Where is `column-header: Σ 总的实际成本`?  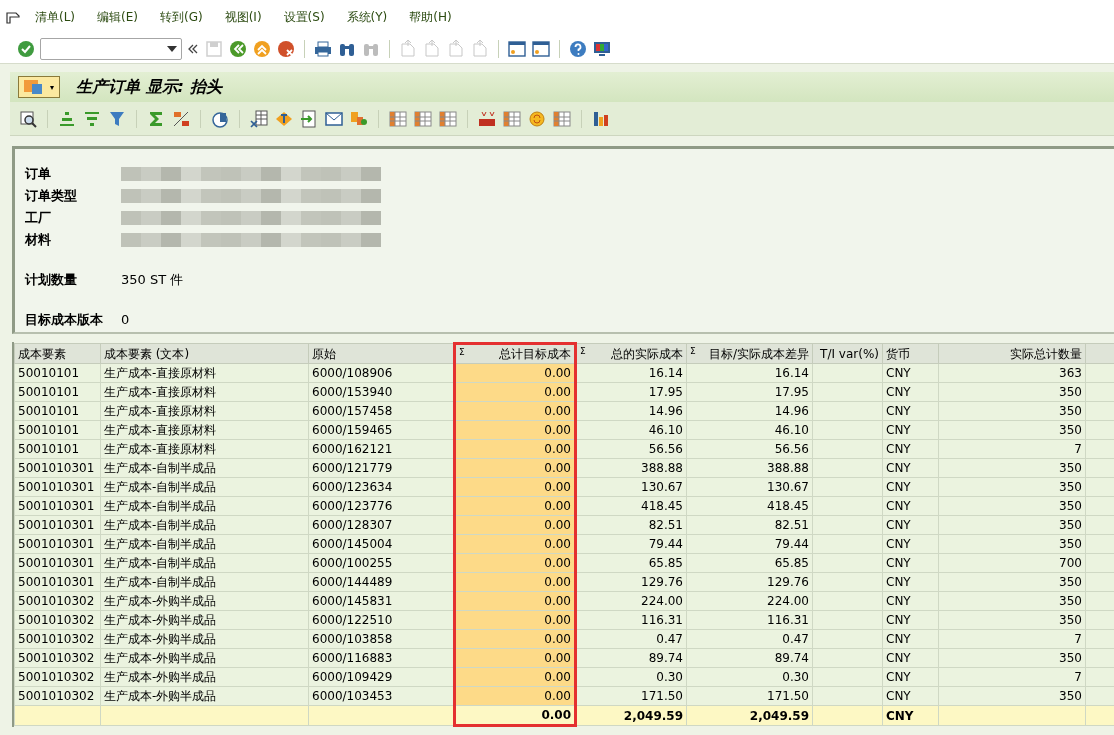 column-header: Σ 总的实际成本 is located at coordinates (631, 353).